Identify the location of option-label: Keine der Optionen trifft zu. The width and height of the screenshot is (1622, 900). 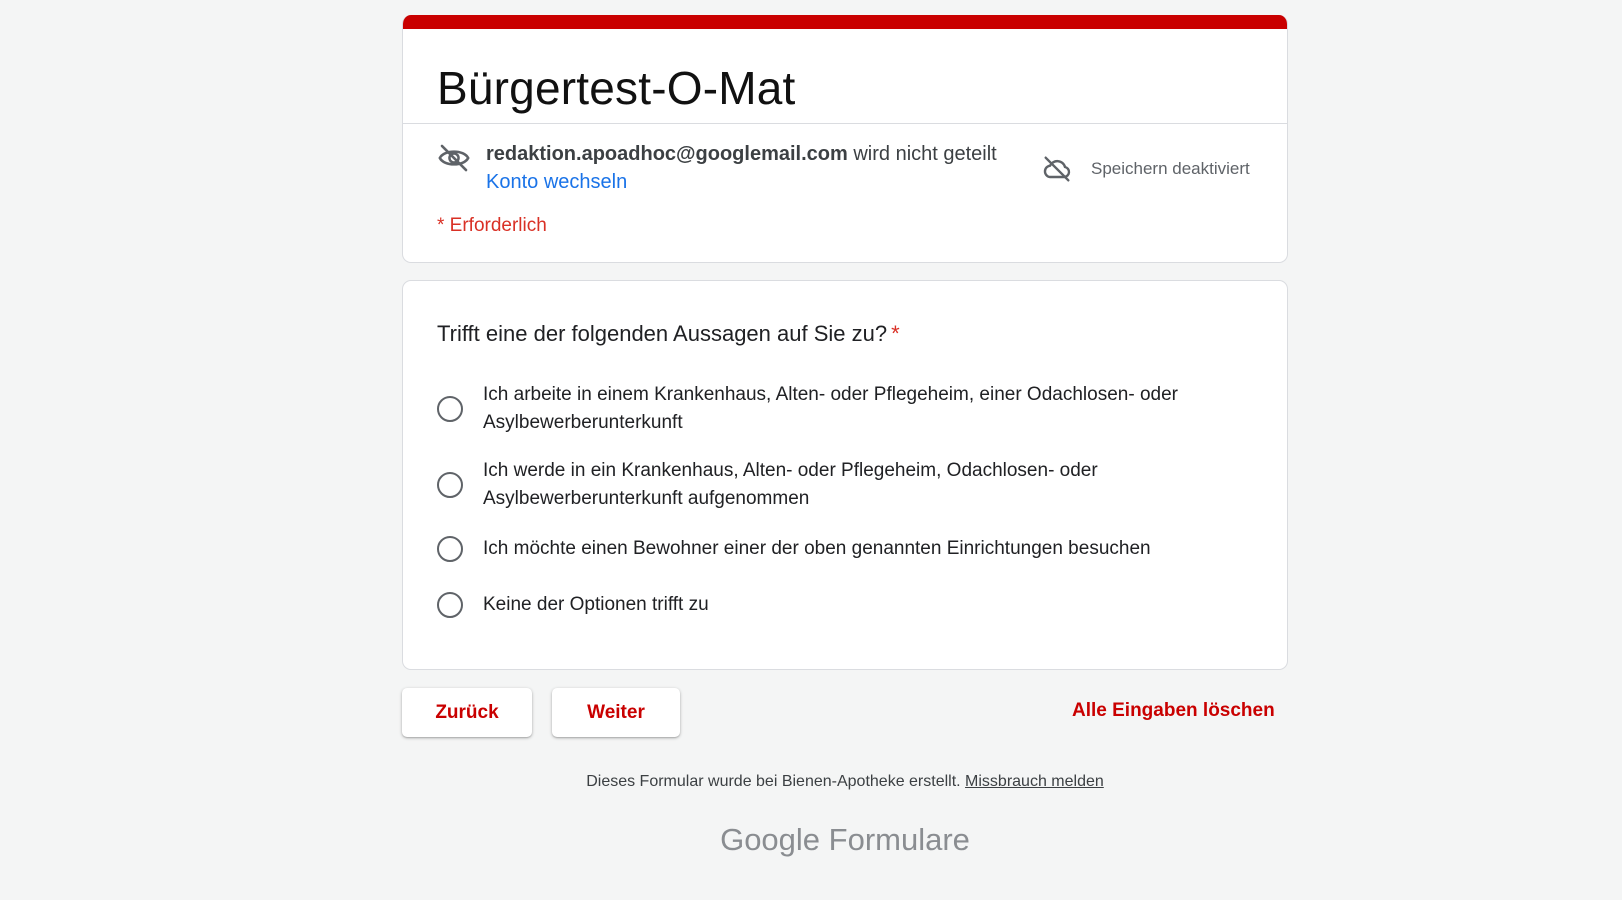
(596, 604).